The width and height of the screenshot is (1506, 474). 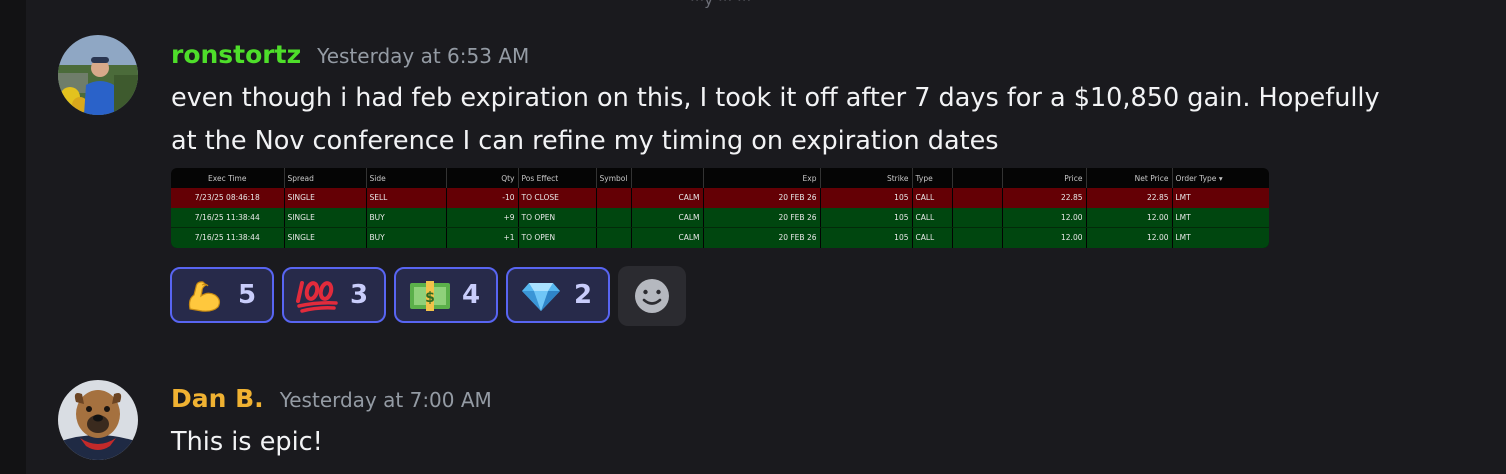 What do you see at coordinates (482, 217) in the screenshot?
I see `cell-qty: +9` at bounding box center [482, 217].